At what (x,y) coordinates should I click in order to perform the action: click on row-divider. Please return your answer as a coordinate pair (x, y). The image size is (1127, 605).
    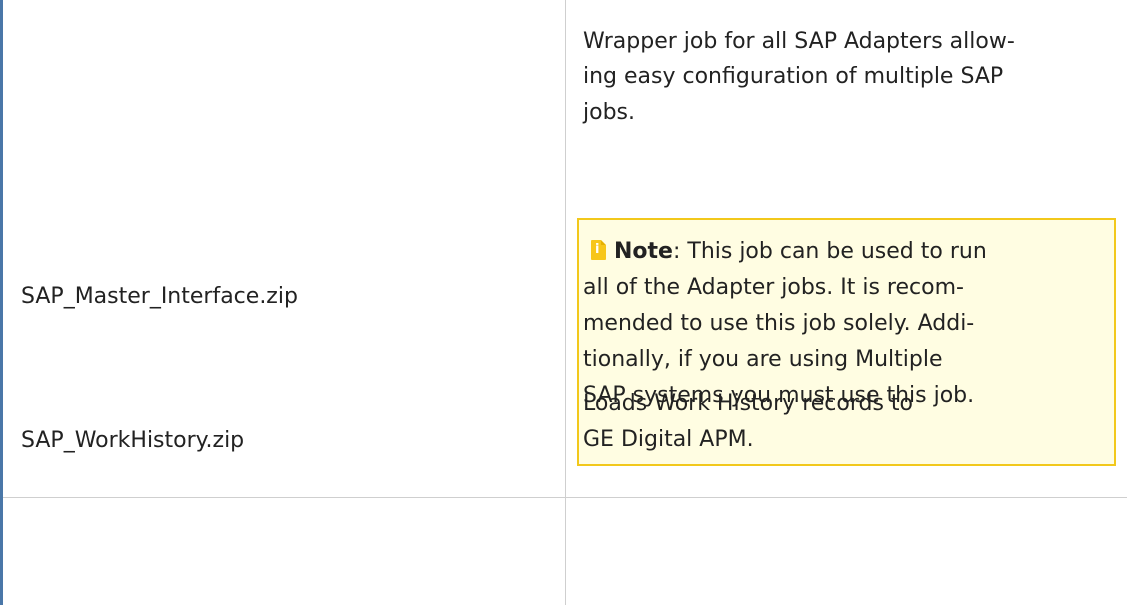
    Looking at the image, I should click on (565, 497).